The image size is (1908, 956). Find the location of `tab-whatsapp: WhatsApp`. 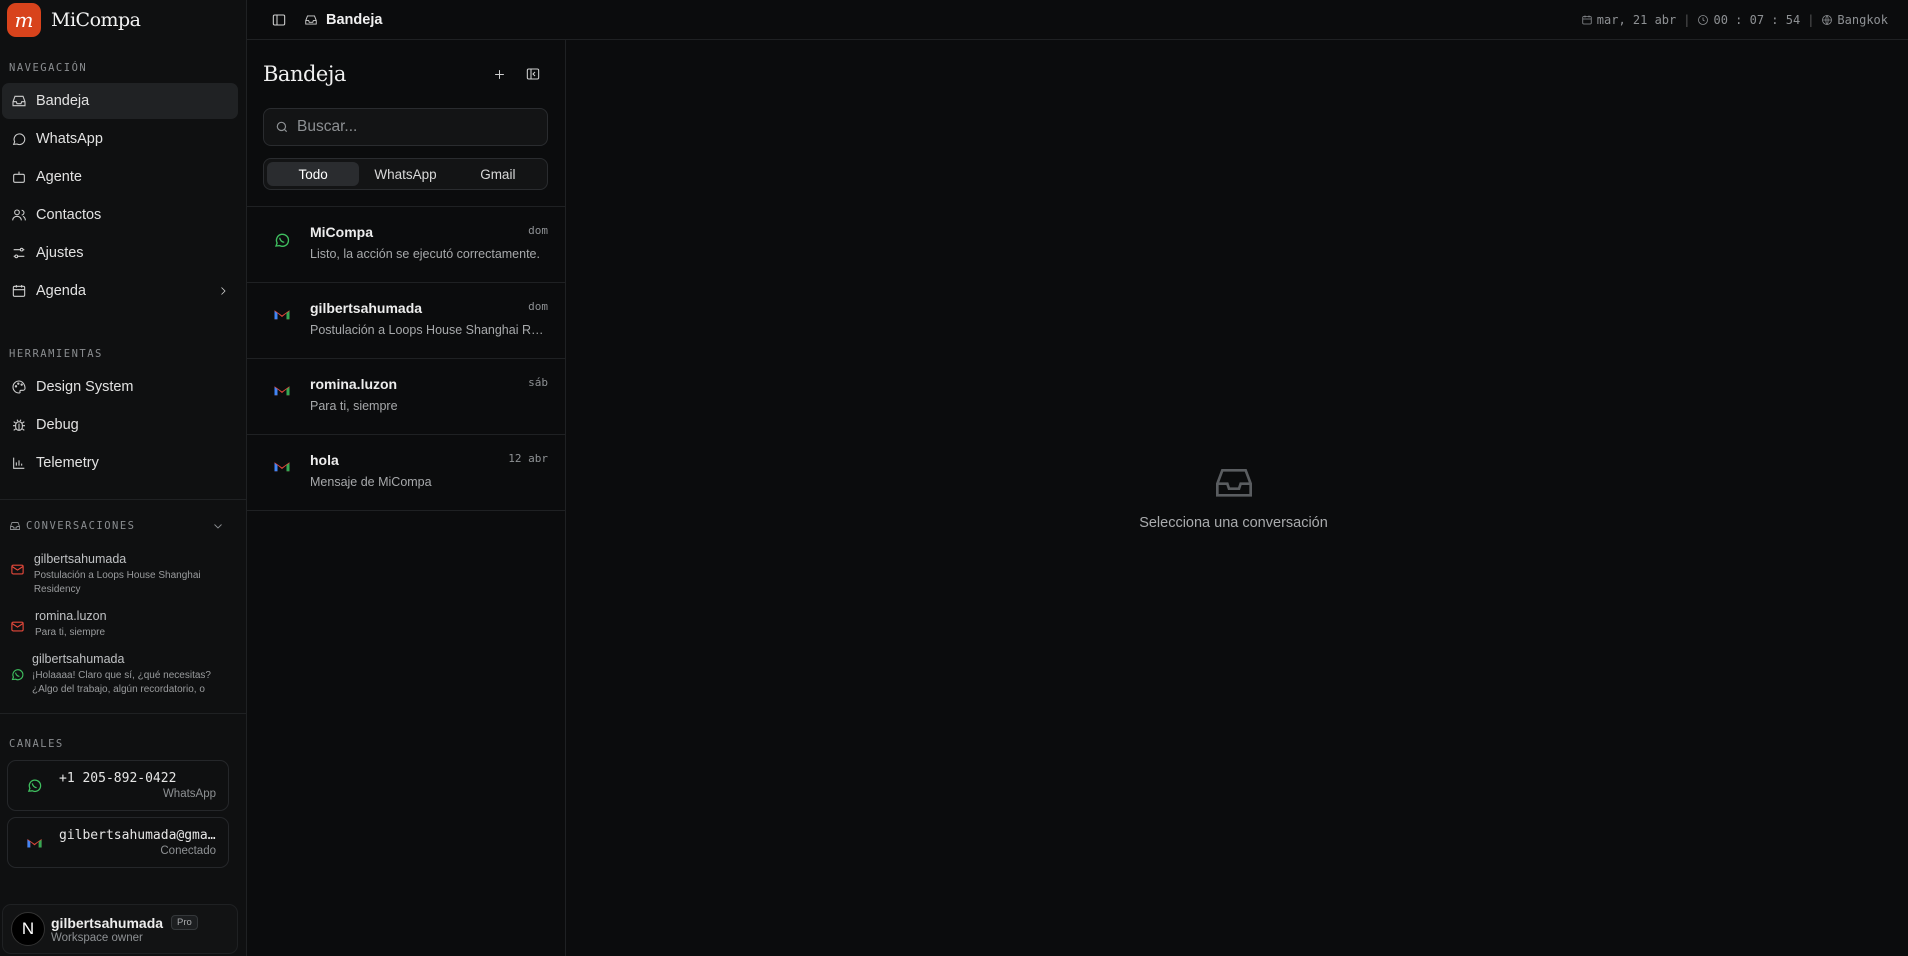

tab-whatsapp: WhatsApp is located at coordinates (405, 174).